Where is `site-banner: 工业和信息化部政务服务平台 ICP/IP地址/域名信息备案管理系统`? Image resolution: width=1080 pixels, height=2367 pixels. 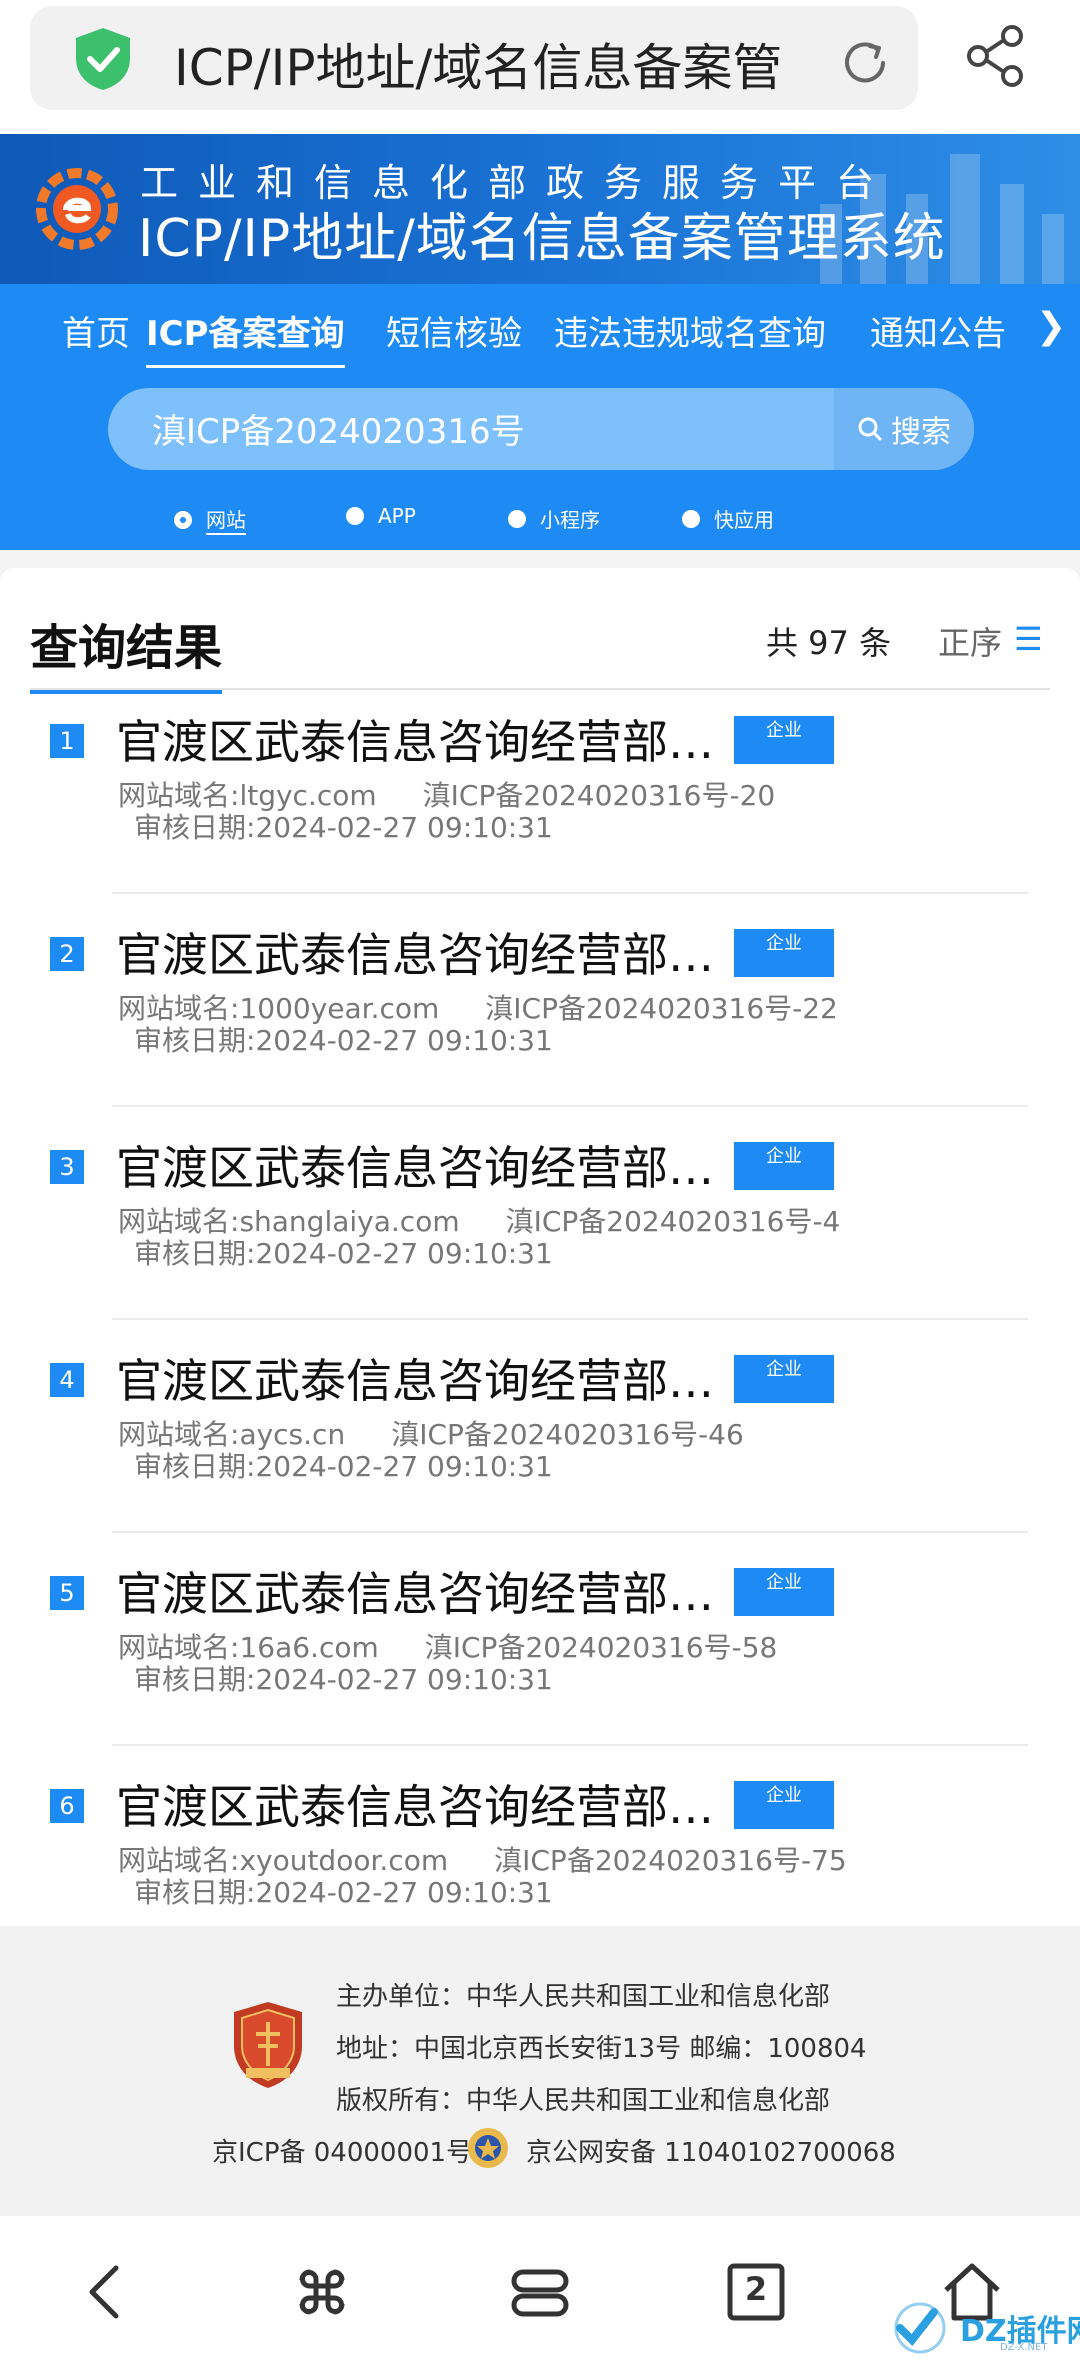 site-banner: 工业和信息化部政务服务平台 ICP/IP地址/域名信息备案管理系统 is located at coordinates (540, 209).